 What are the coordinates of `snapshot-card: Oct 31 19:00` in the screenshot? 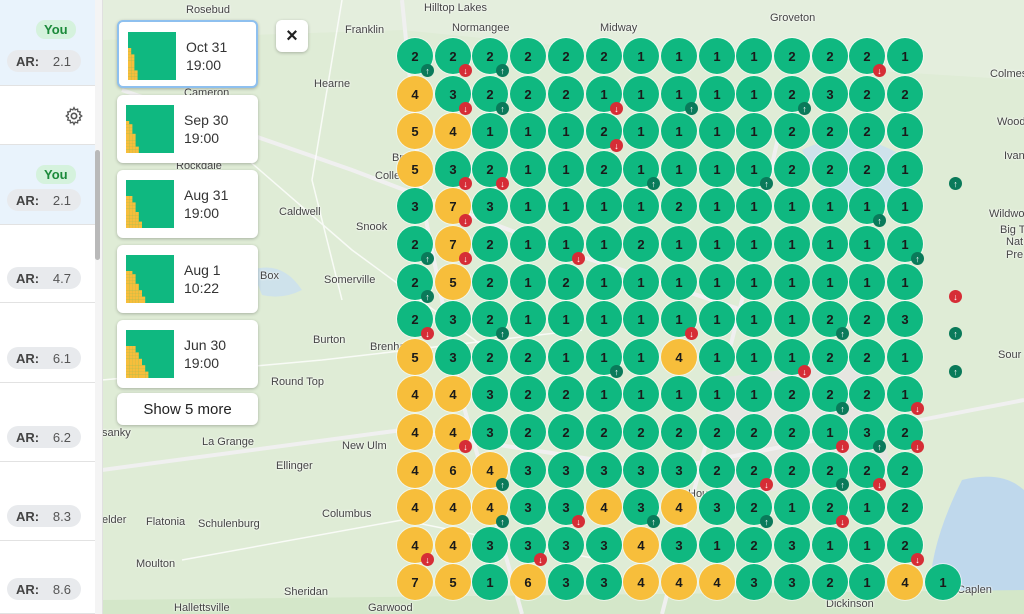 It's located at (187, 54).